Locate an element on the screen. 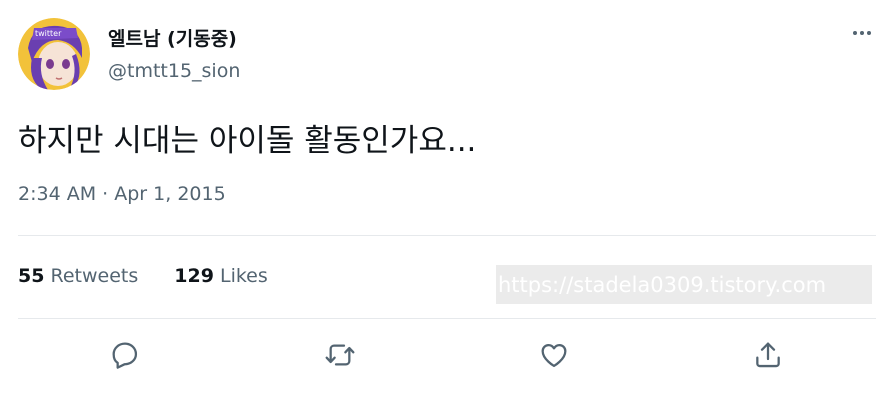 This screenshot has width=894, height=409. avatar-logo-text: twitter is located at coordinates (48, 33).